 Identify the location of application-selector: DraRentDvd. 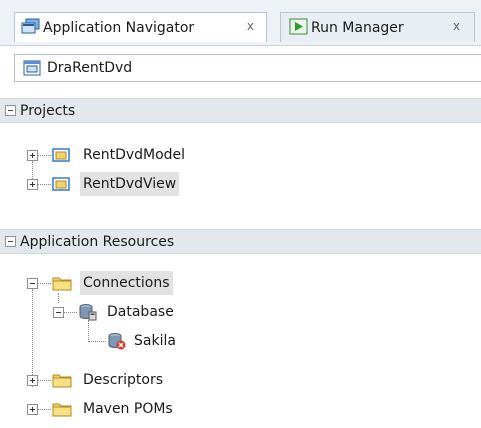
(247, 68).